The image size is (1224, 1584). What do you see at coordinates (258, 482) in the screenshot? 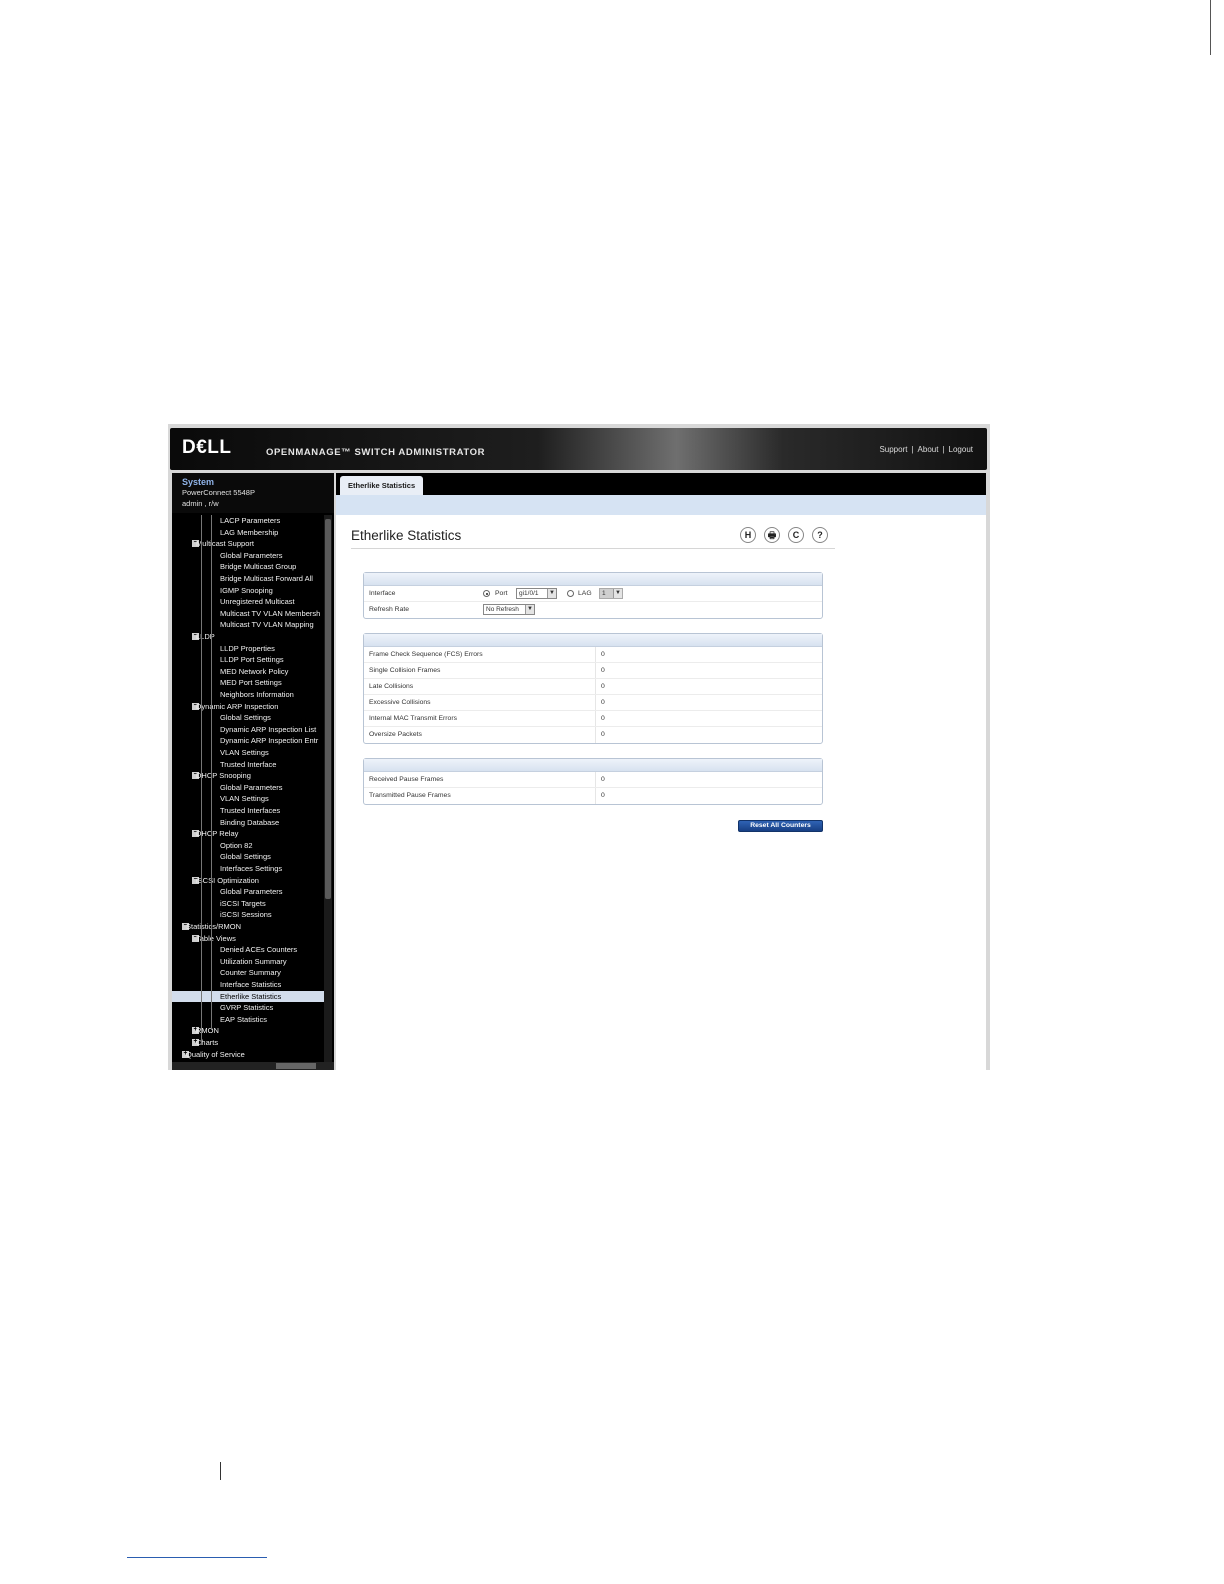
I see `system-title: System` at bounding box center [258, 482].